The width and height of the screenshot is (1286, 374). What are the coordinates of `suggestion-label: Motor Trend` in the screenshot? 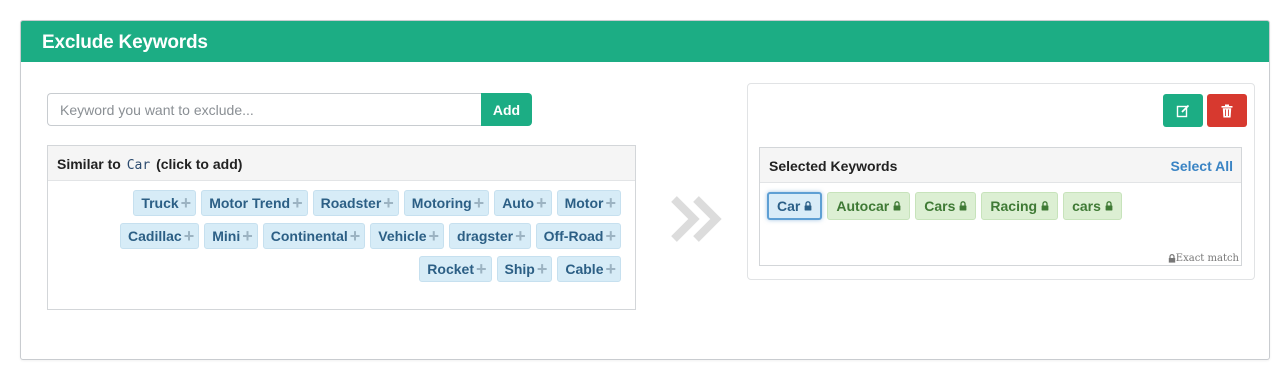 It's located at (250, 203).